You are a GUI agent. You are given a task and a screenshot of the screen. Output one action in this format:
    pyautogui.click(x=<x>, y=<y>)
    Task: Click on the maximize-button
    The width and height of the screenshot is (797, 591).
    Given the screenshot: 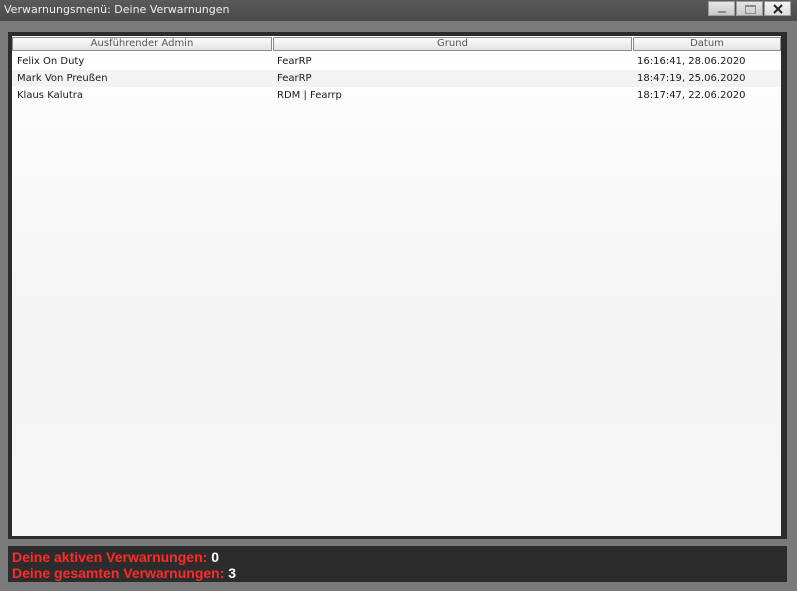 What is the action you would take?
    pyautogui.click(x=749, y=8)
    